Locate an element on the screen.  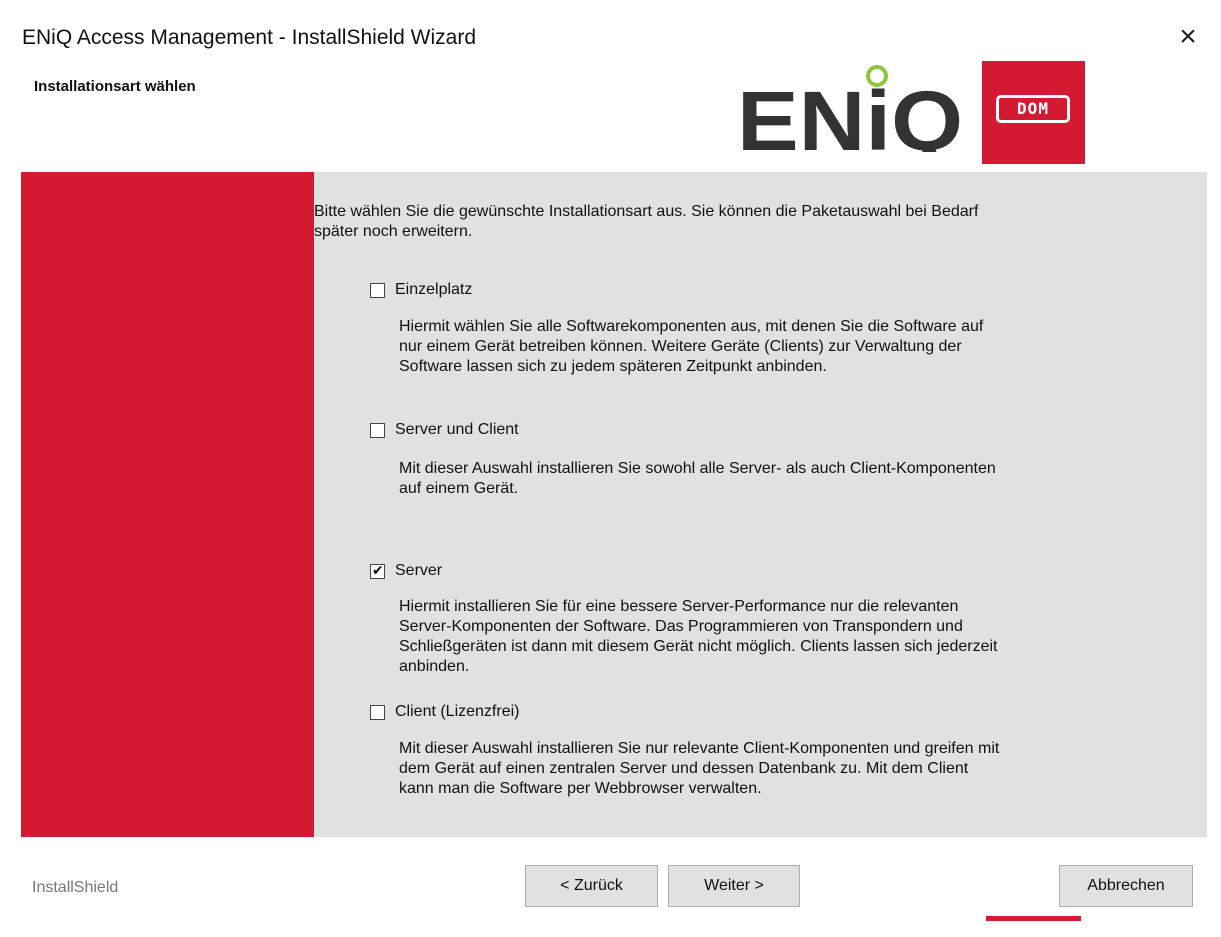
option-einzelplatz: Einzelplatz is located at coordinates (421, 290).